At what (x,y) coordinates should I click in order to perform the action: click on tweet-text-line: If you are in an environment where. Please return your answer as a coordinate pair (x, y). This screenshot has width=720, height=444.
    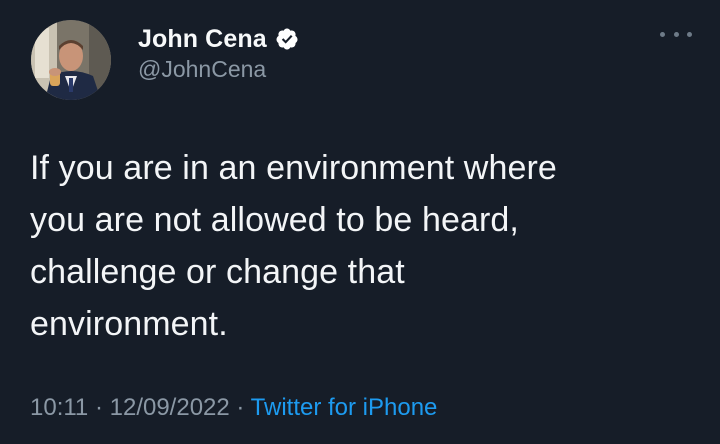
    Looking at the image, I should click on (293, 168).